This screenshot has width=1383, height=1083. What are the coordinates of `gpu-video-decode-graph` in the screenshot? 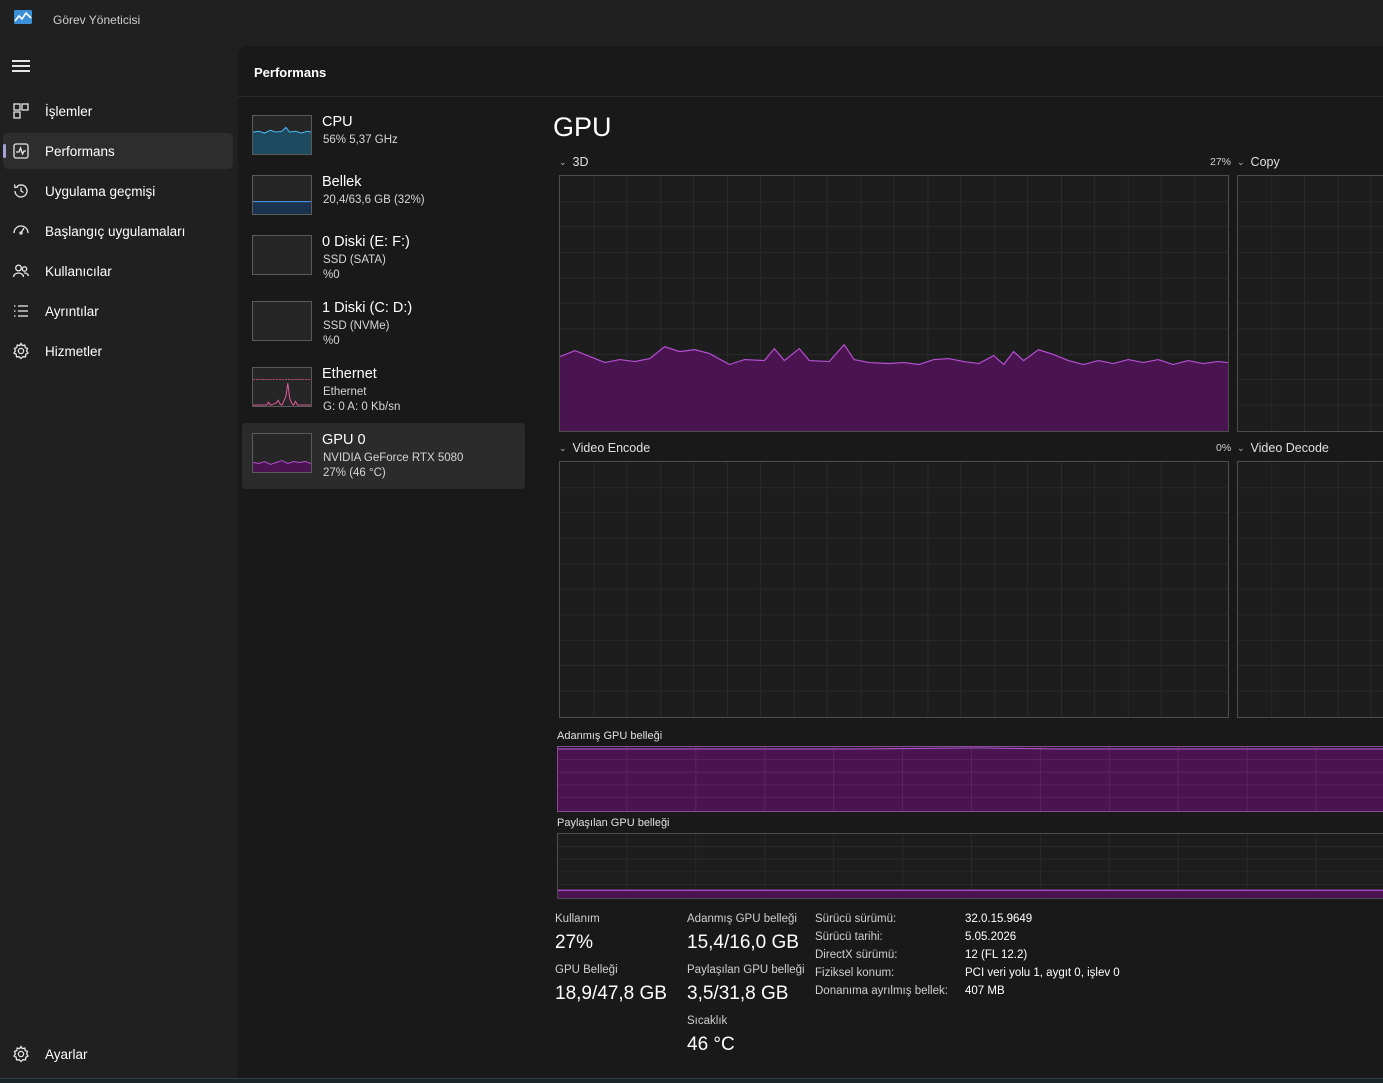 It's located at (1310, 589).